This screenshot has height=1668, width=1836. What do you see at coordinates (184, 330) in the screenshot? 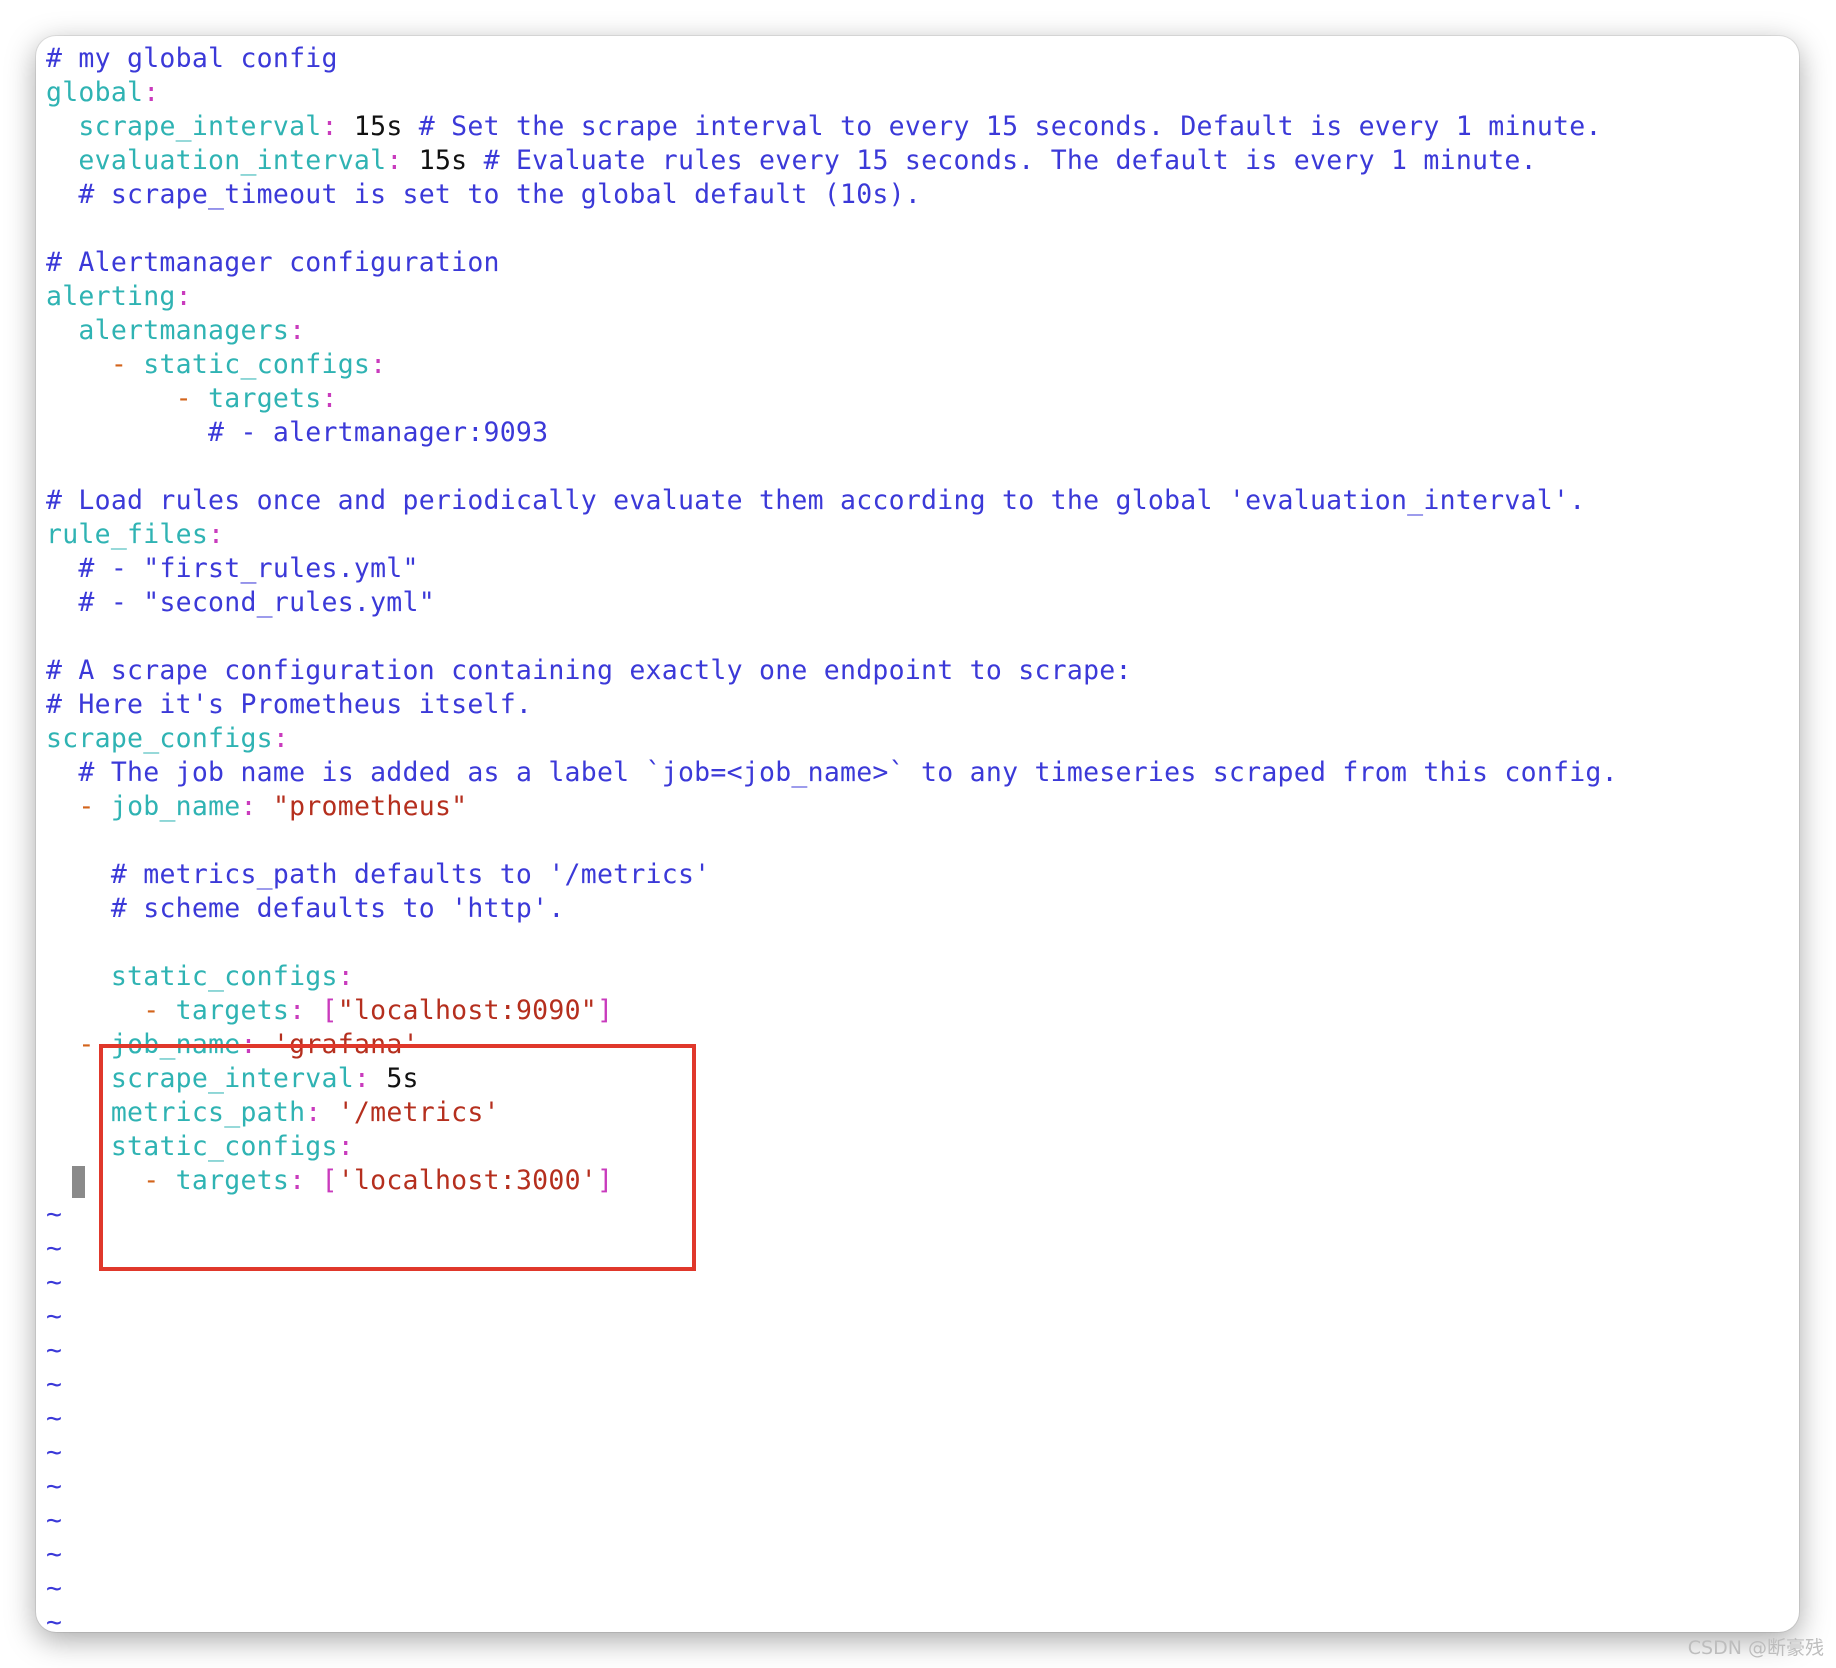
I see `code-token-key: alertmanagers` at bounding box center [184, 330].